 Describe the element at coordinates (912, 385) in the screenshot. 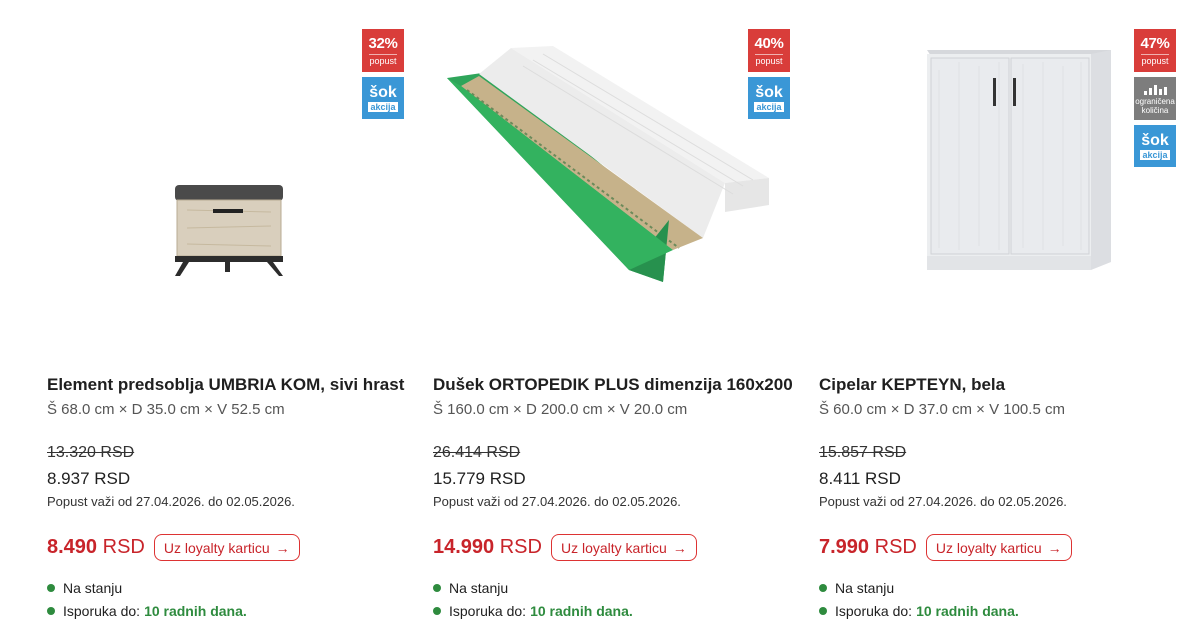

I see `product-title: Cipelar KEPTEYN, bela` at that location.